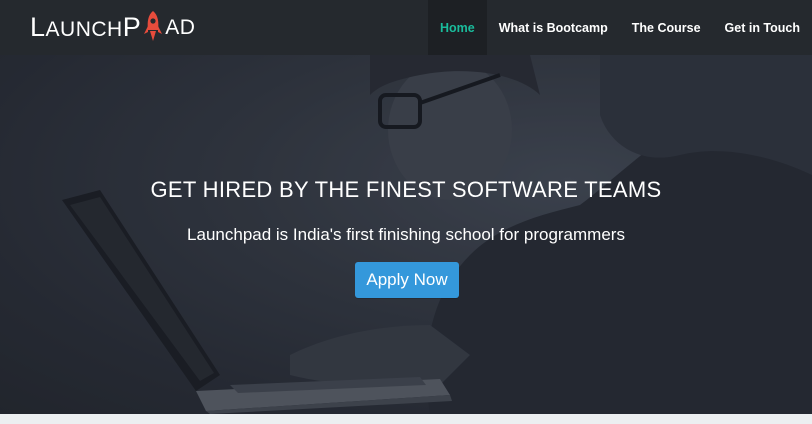  Describe the element at coordinates (457, 27) in the screenshot. I see `nav-item-home: Home` at that location.